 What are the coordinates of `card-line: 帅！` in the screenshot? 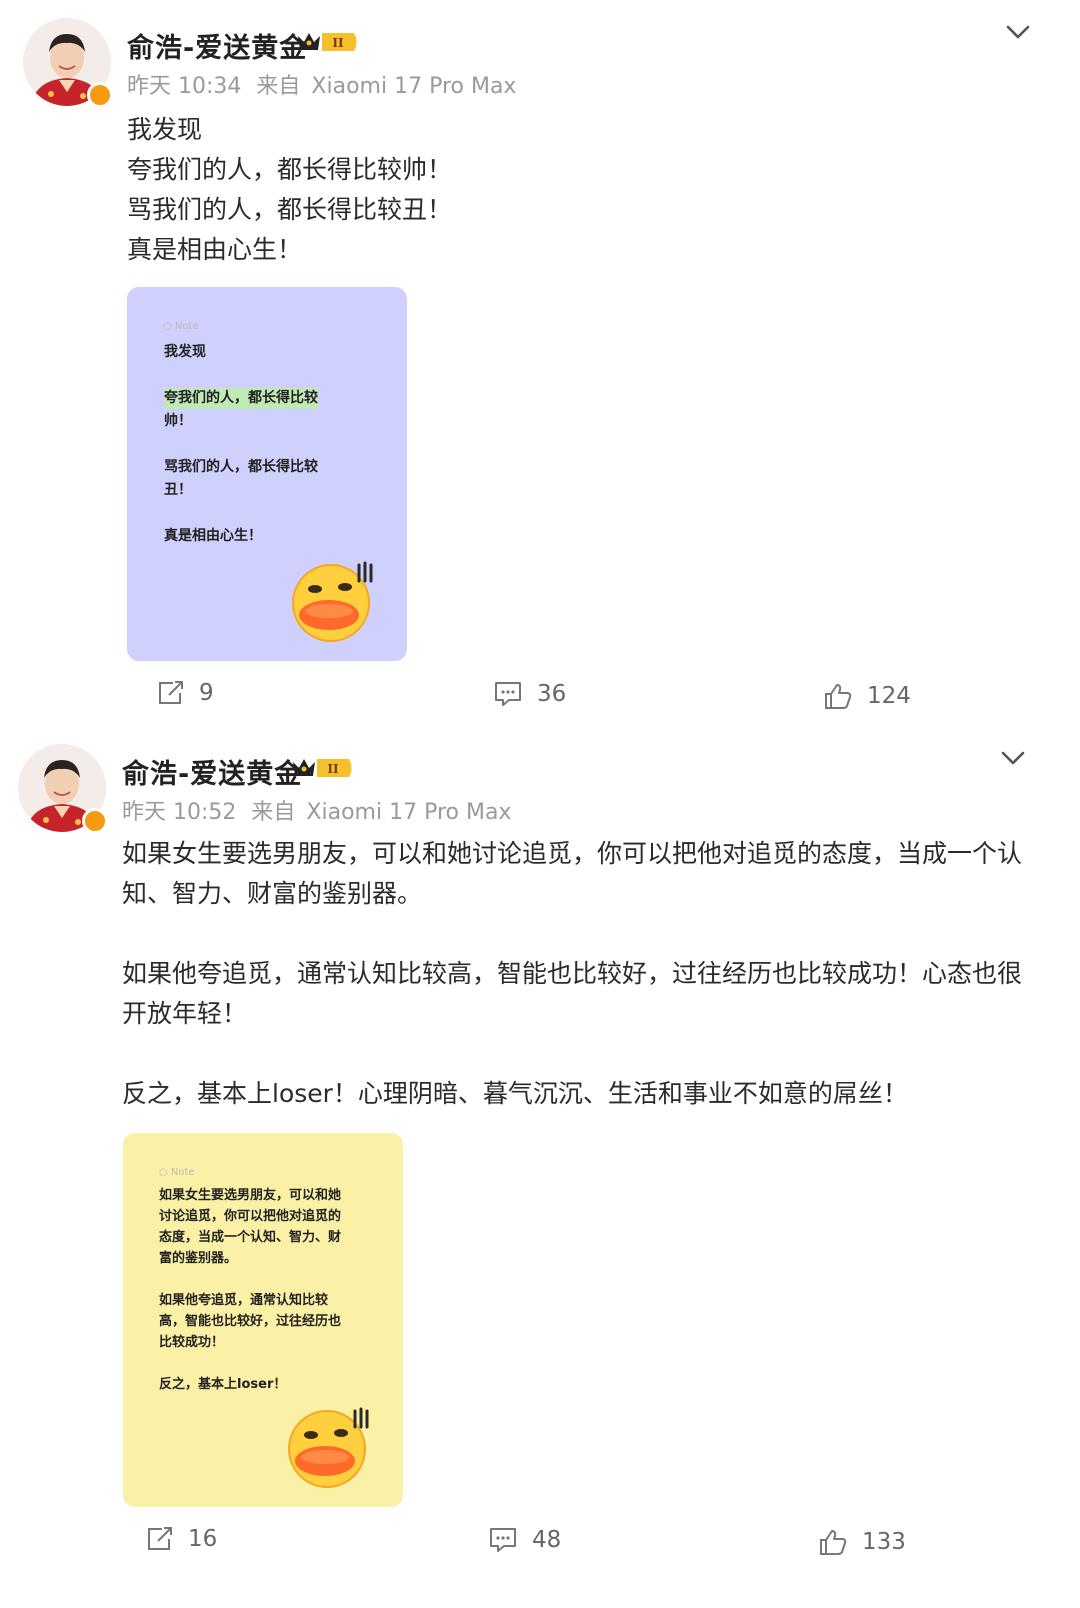 It's located at (178, 421).